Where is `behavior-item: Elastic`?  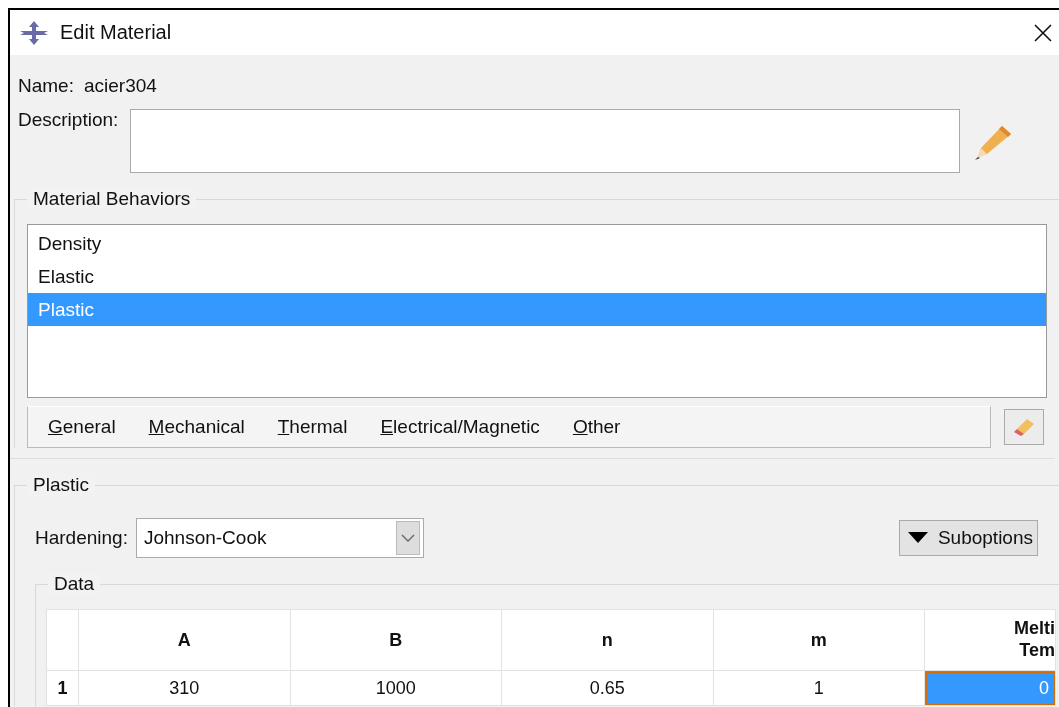
behavior-item: Elastic is located at coordinates (537, 276).